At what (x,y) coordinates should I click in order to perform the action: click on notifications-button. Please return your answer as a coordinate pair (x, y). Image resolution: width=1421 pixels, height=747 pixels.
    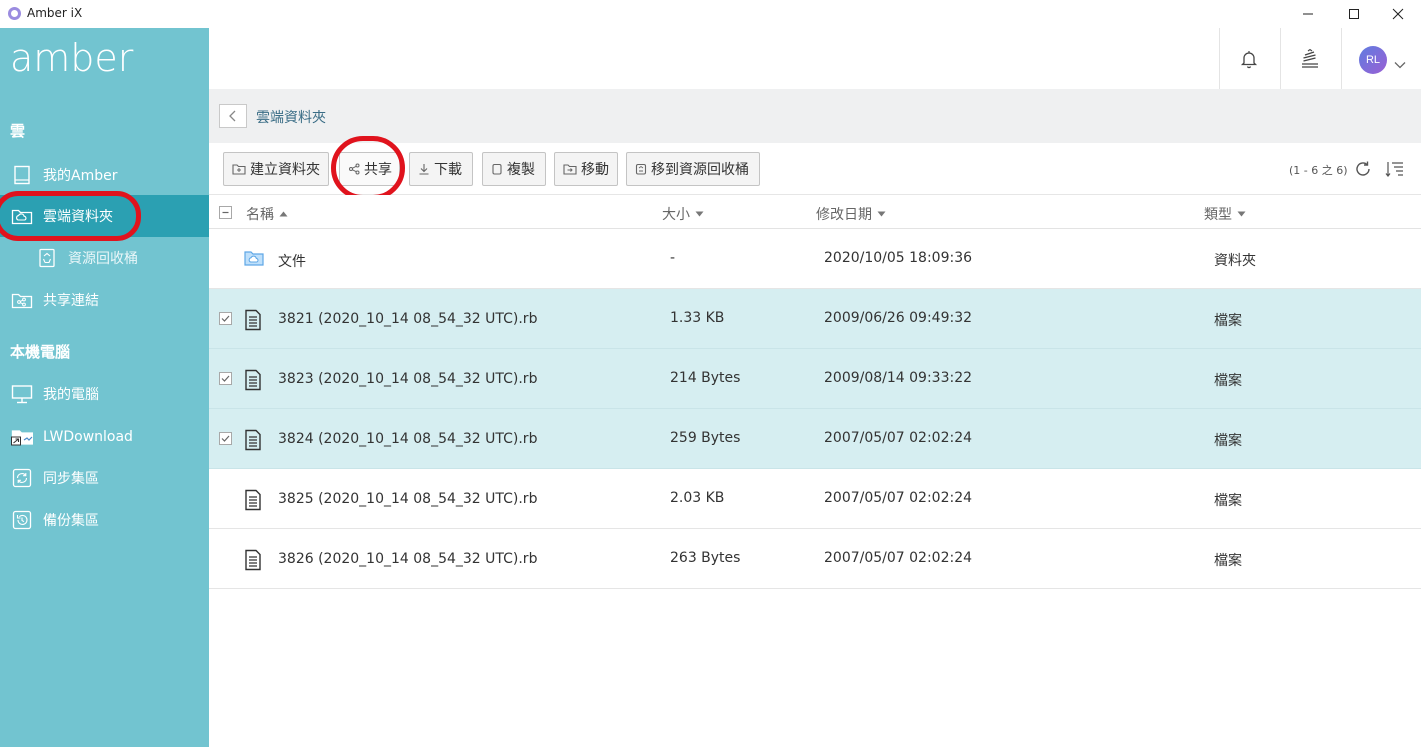
    Looking at the image, I should click on (1249, 58).